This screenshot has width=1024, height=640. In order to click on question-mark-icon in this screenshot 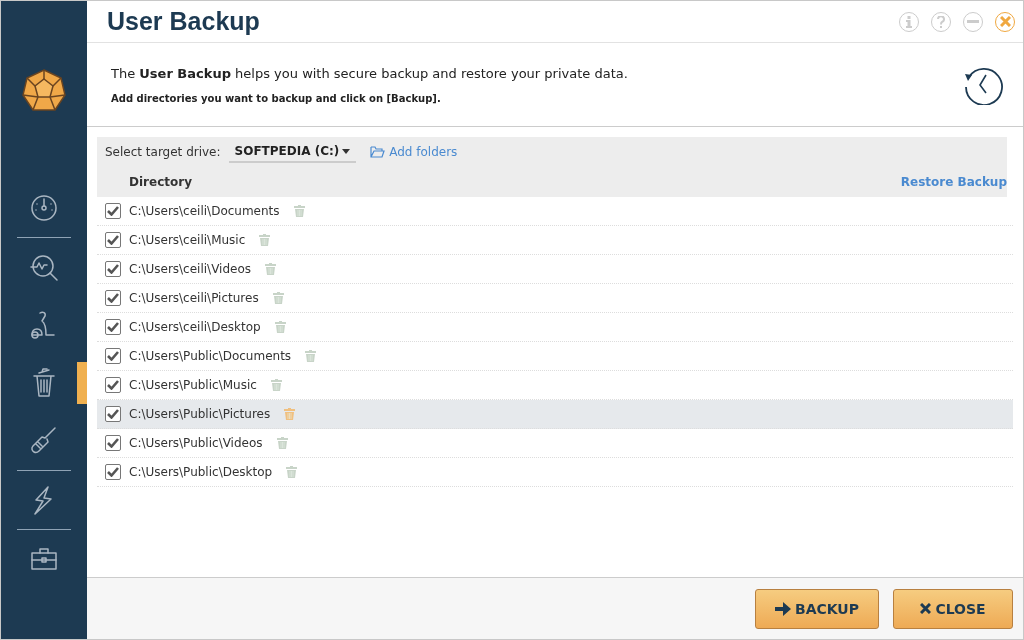, I will do `click(941, 21)`.